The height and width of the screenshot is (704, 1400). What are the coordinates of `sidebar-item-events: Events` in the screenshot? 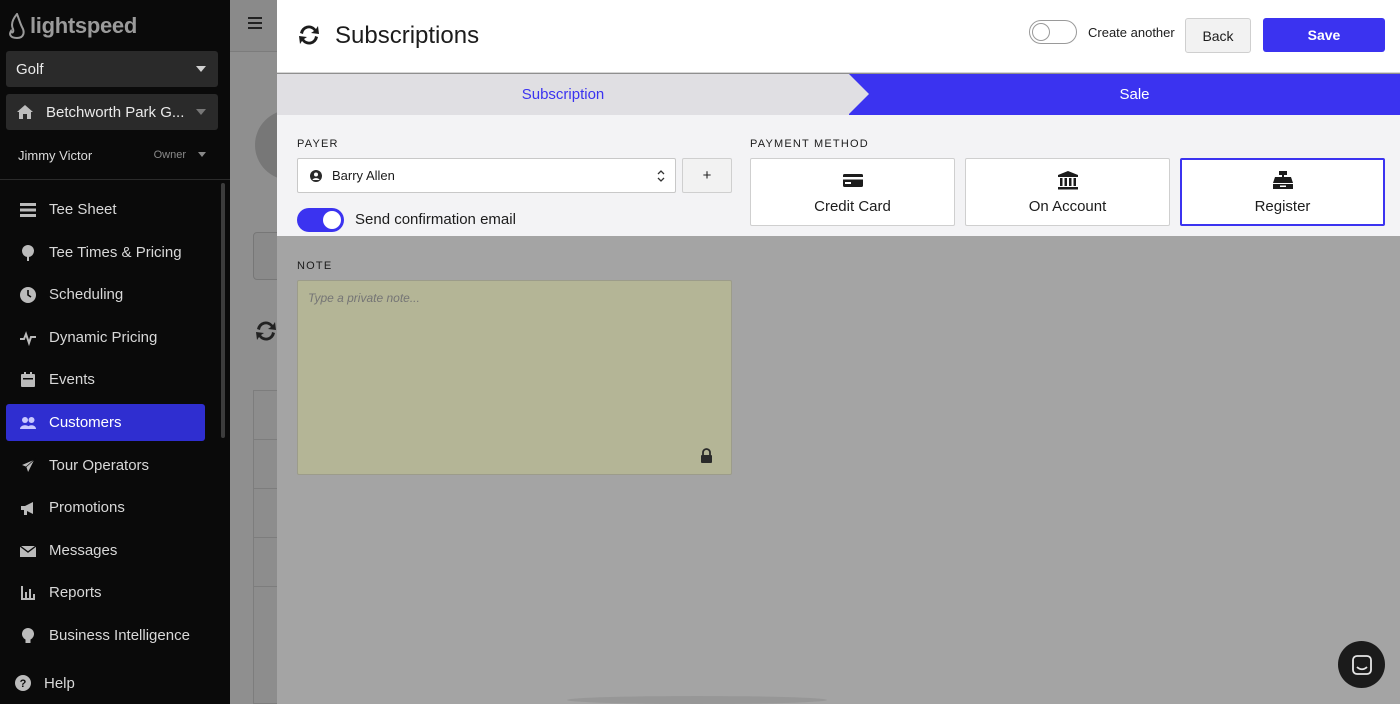 It's located at (105, 379).